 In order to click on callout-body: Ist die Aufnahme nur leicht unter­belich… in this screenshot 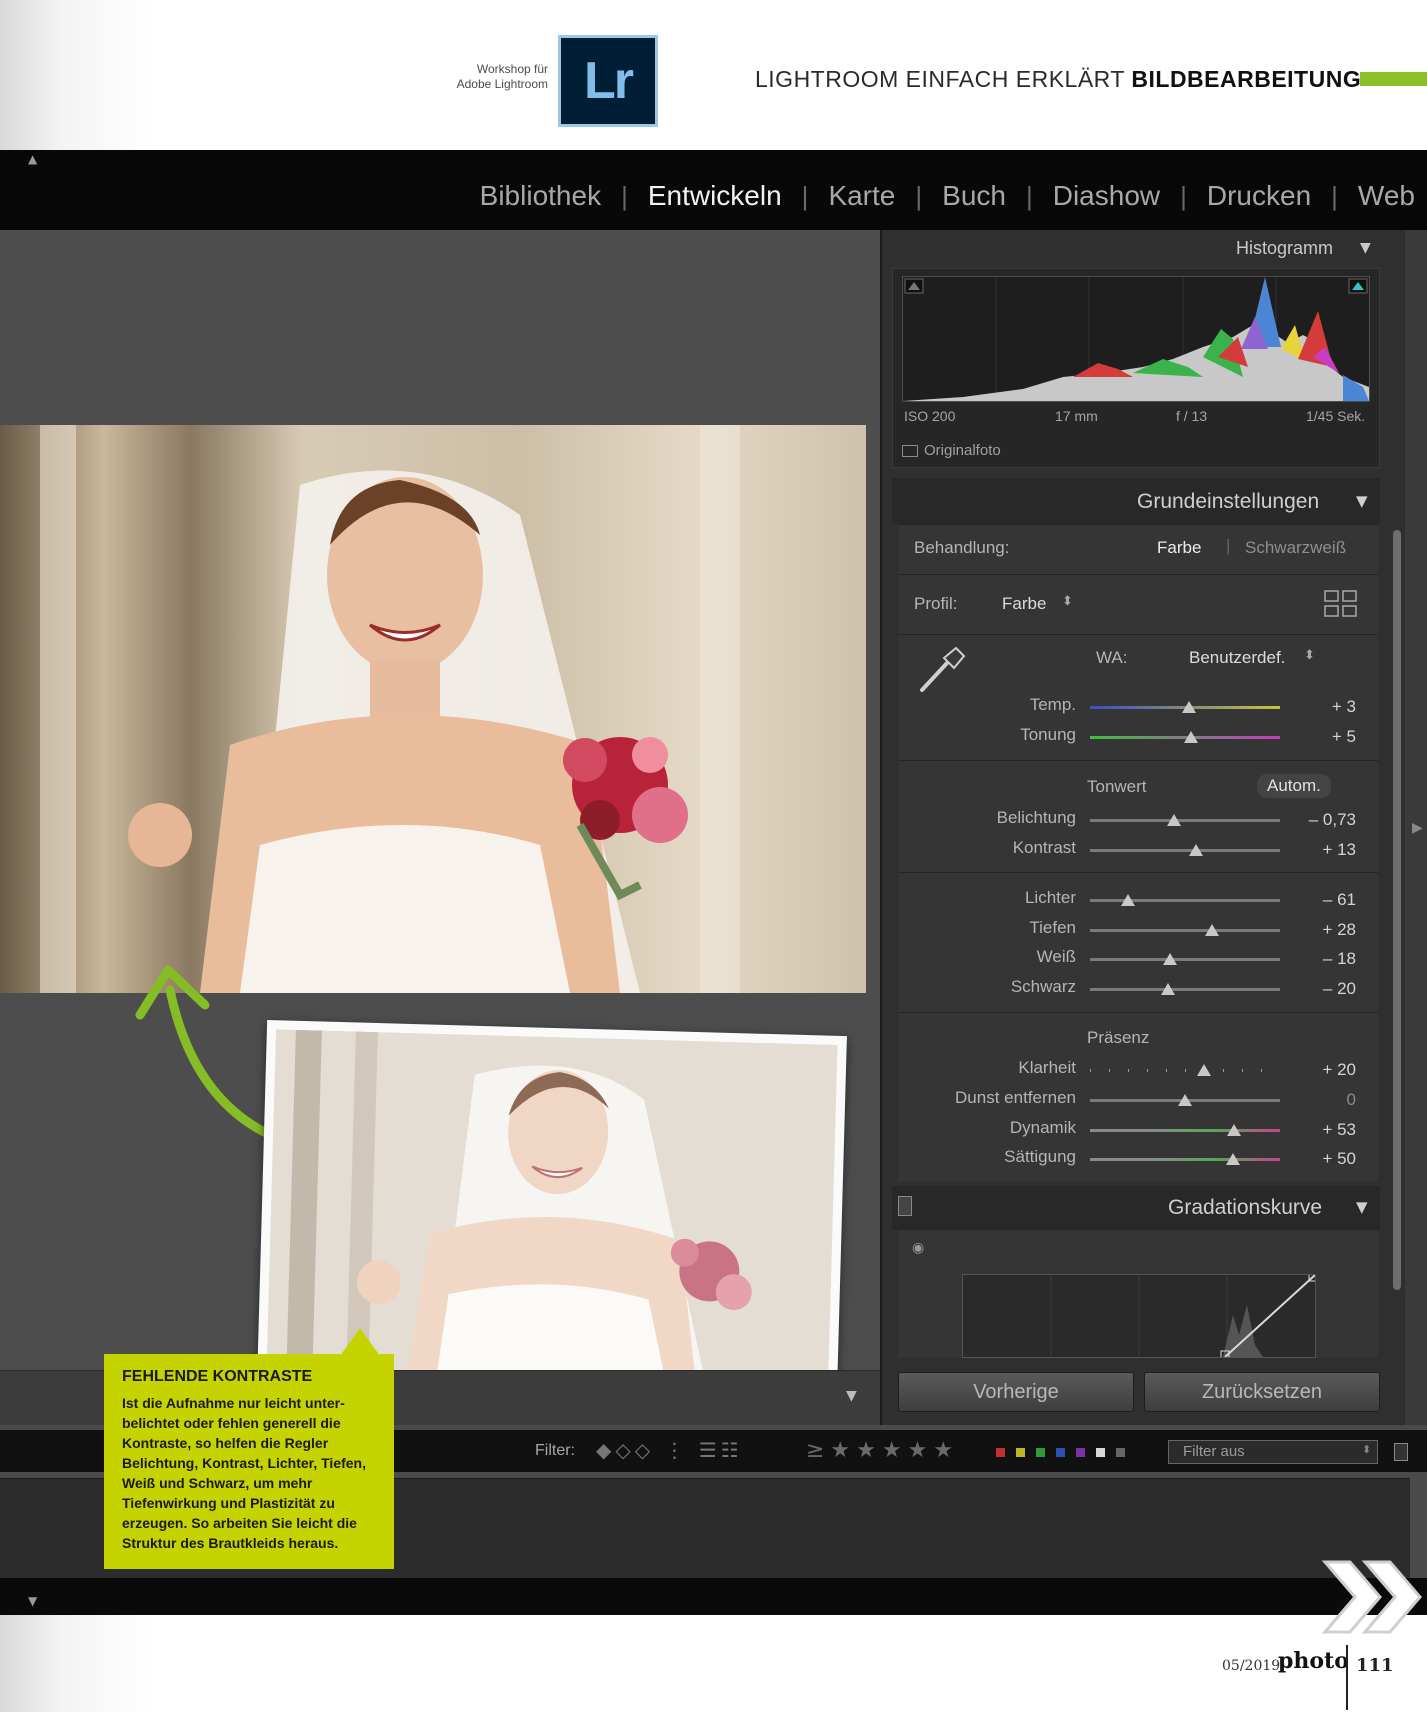, I will do `click(244, 1473)`.